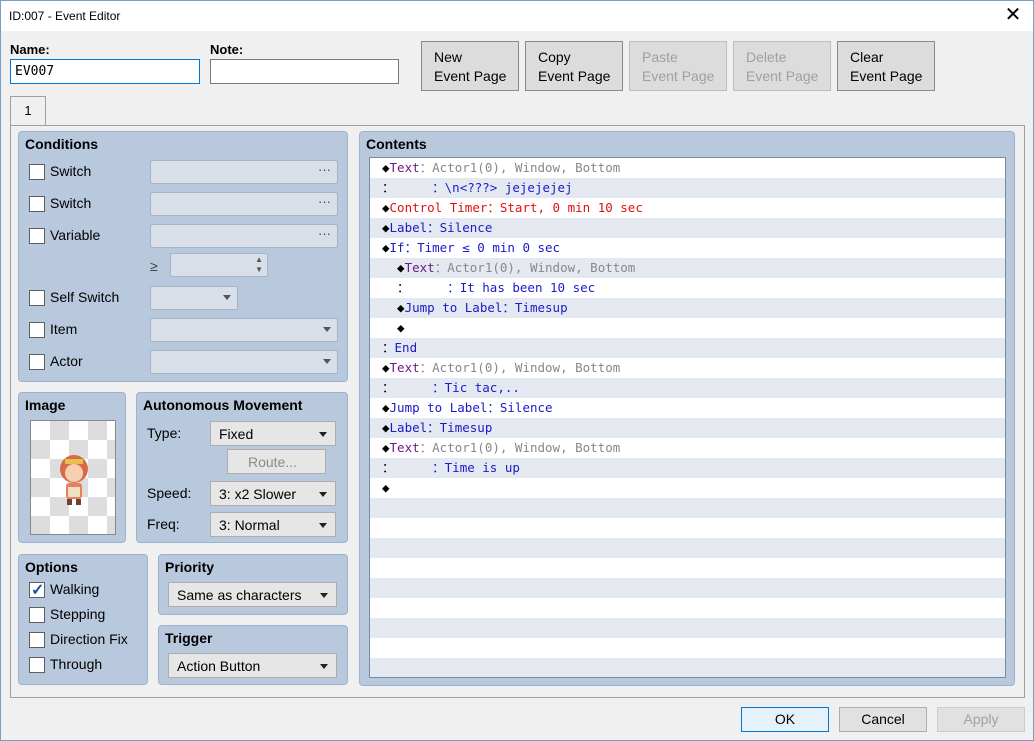 The width and height of the screenshot is (1034, 741). What do you see at coordinates (273, 433) in the screenshot?
I see `type-dropdown: Fixed` at bounding box center [273, 433].